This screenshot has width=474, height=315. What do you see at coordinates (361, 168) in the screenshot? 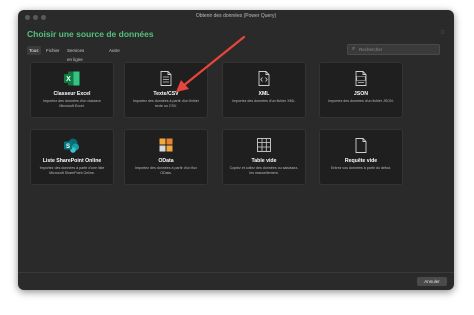
I see `card-description: Entrez vos données à partir du début.` at bounding box center [361, 168].